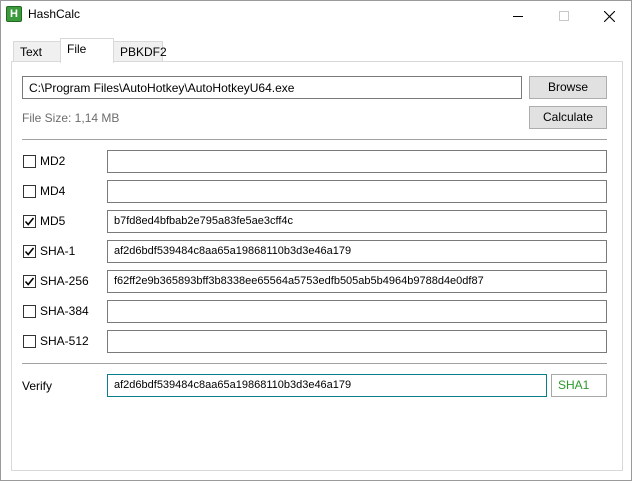  I want to click on verify-input: af2d6bdf539484c8aa65a19868110b3d3e46a179, so click(327, 385).